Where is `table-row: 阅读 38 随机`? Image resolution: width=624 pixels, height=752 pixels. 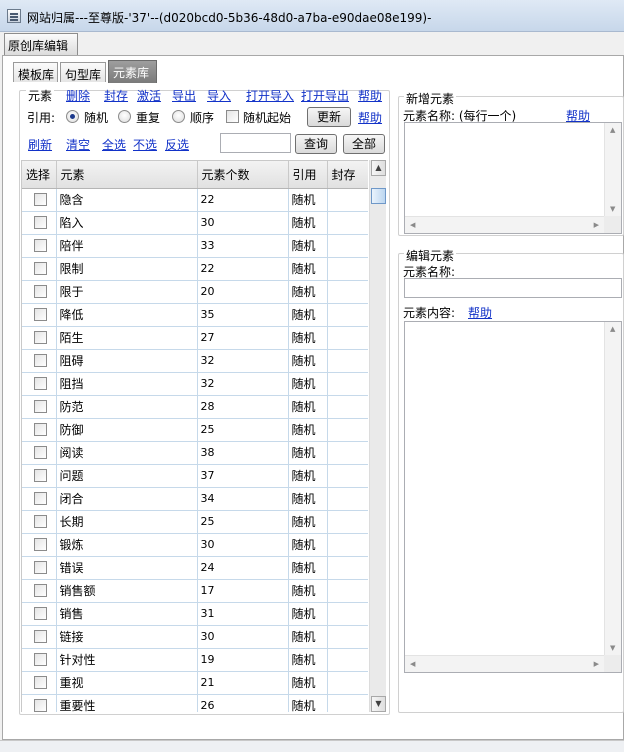
table-row: 阅读 38 随机 is located at coordinates (195, 453).